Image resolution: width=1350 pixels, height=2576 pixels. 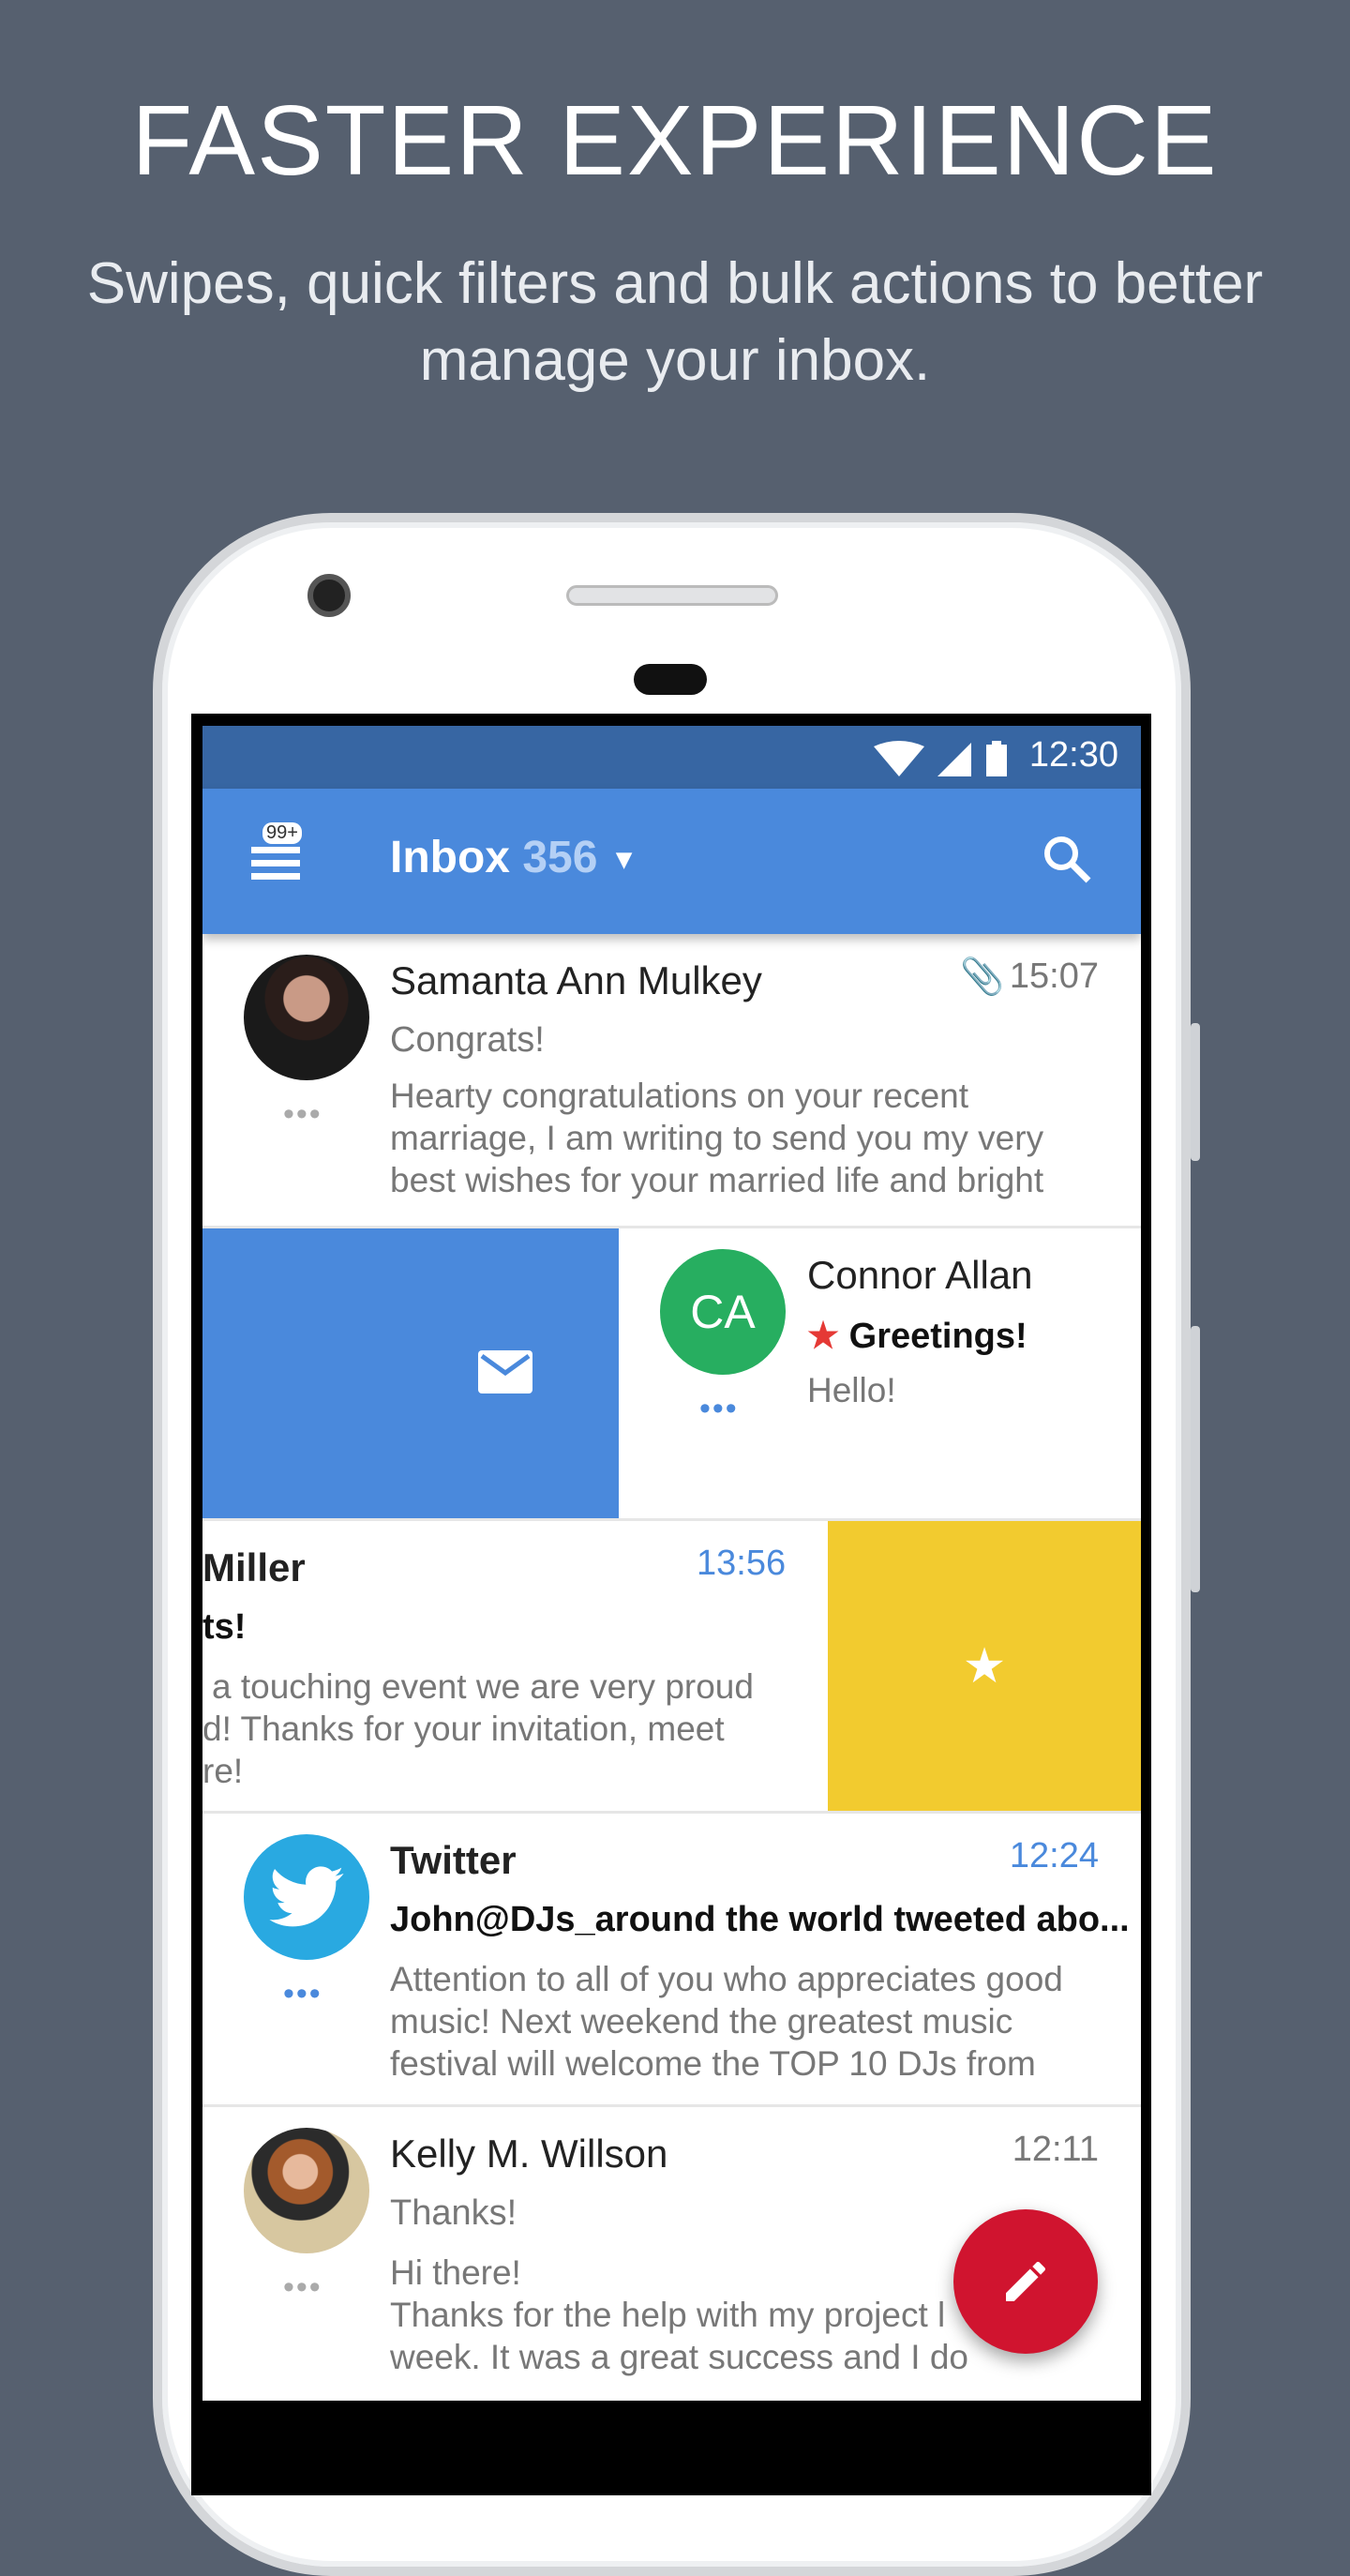 What do you see at coordinates (723, 1312) in the screenshot?
I see `avatar: CA` at bounding box center [723, 1312].